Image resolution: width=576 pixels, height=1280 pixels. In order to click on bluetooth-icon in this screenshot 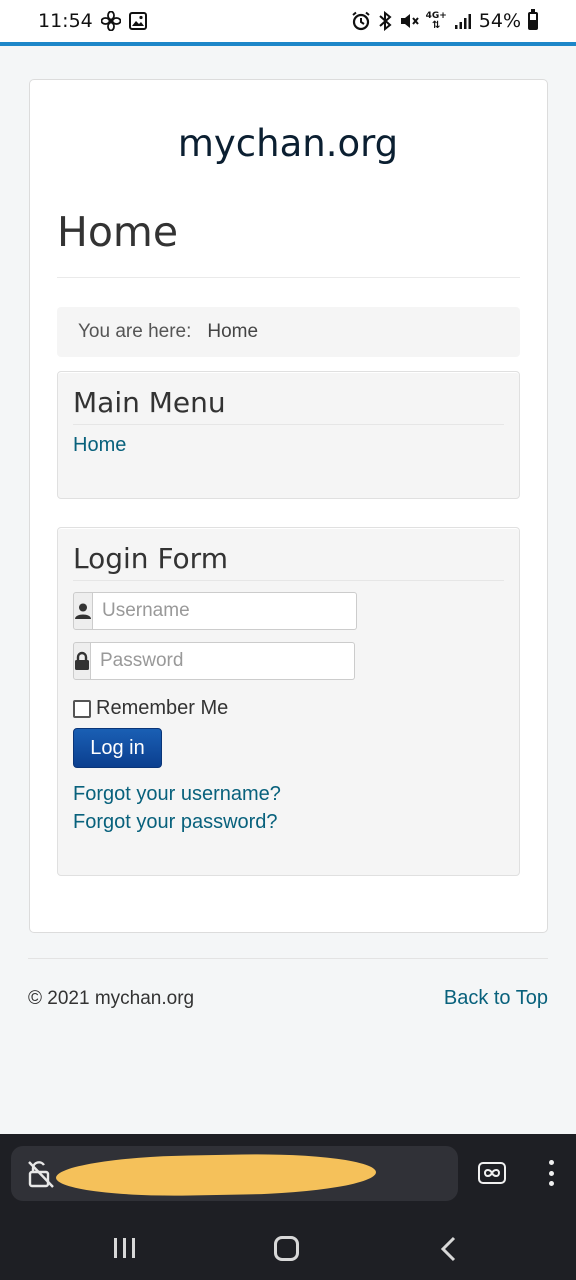, I will do `click(385, 21)`.